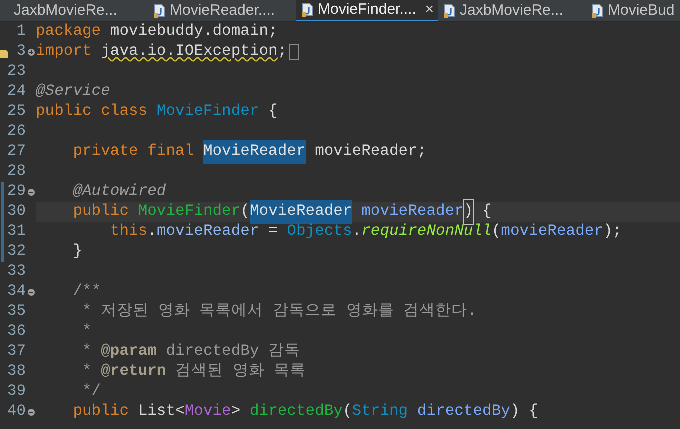 This screenshot has height=429, width=680. What do you see at coordinates (69, 31) in the screenshot?
I see `code-keyword: package` at bounding box center [69, 31].